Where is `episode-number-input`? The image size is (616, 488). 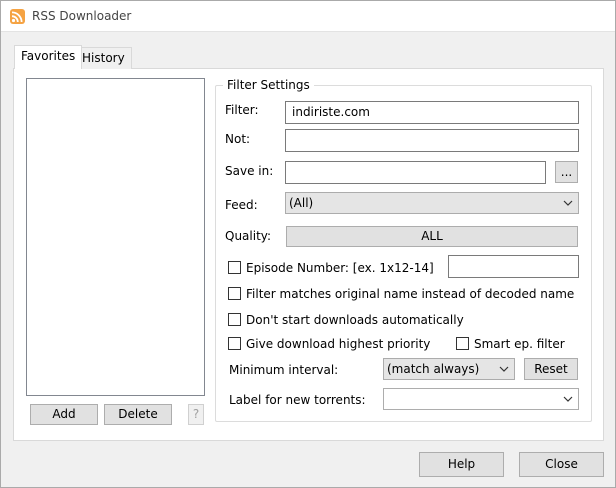 episode-number-input is located at coordinates (513, 266).